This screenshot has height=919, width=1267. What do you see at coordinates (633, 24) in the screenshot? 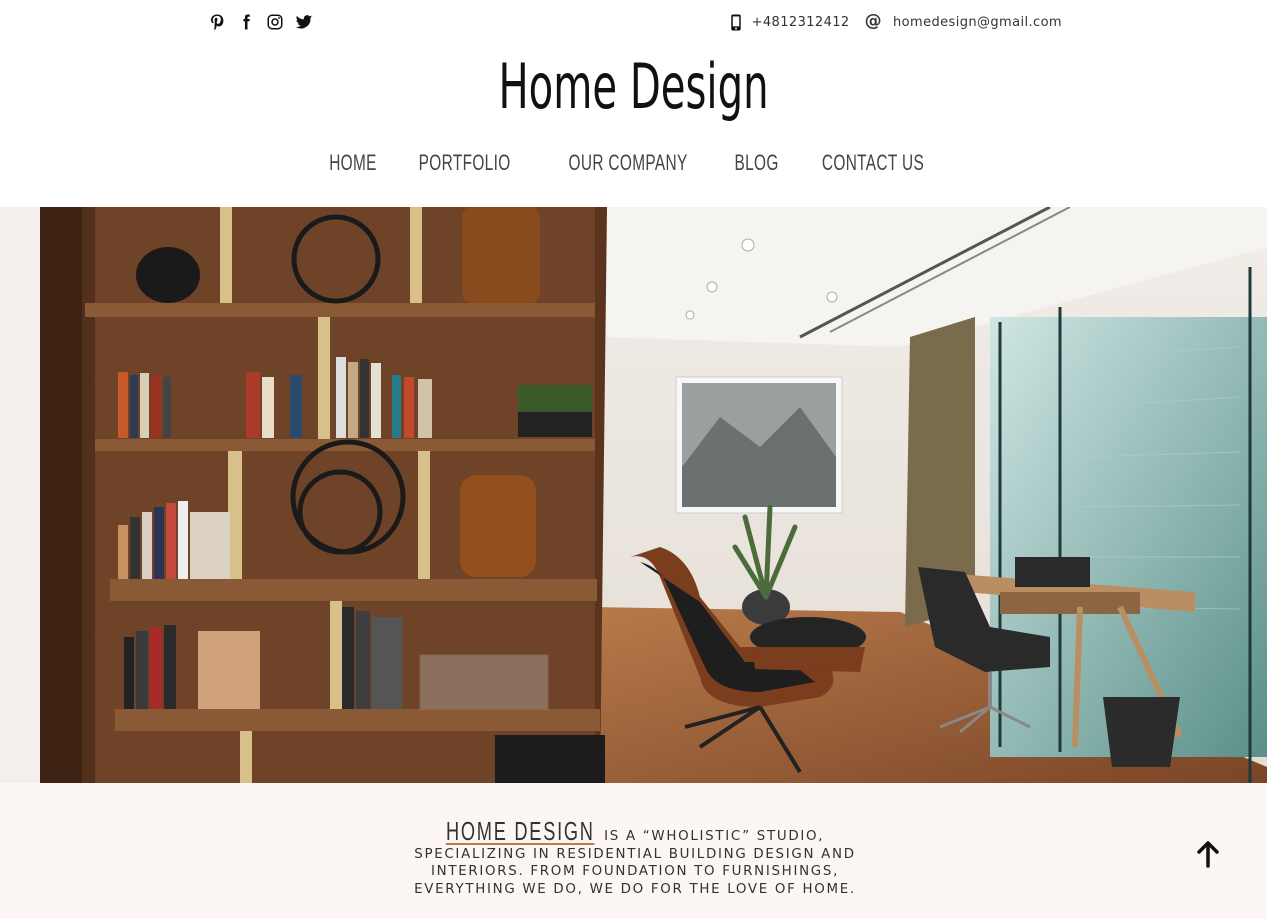
I see `top-bar: +4812312412 @ homedesign@gmail.com` at bounding box center [633, 24].